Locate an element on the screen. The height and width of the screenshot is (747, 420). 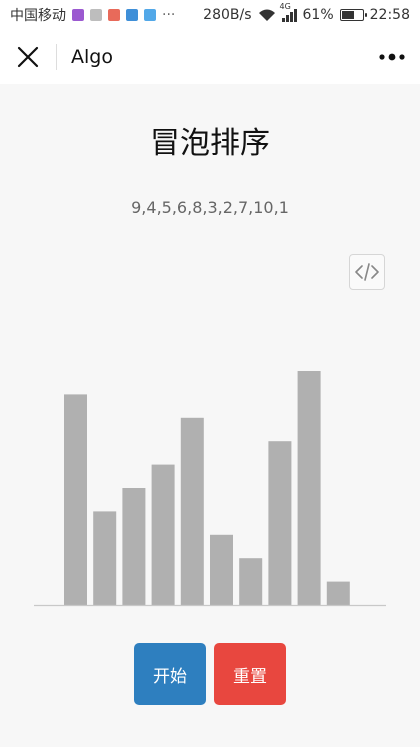
status-bar: 中国移动 ··· 280B/s 4G 61% 22:58 is located at coordinates (210, 15).